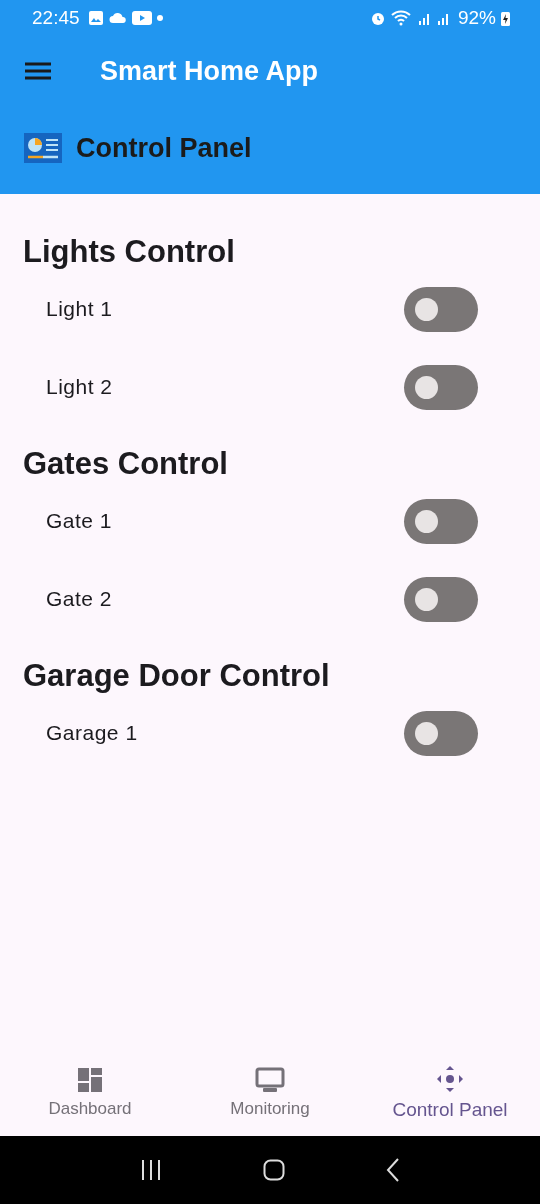 This screenshot has height=1204, width=540. What do you see at coordinates (164, 148) in the screenshot?
I see `panel-title: Control Panel` at bounding box center [164, 148].